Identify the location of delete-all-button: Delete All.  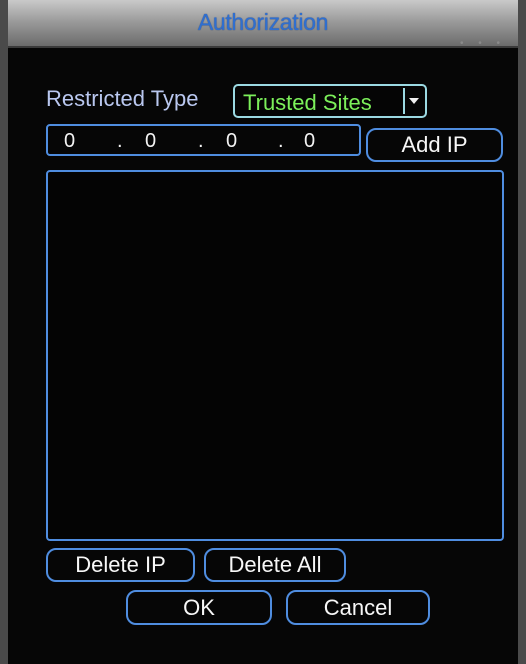
(275, 565).